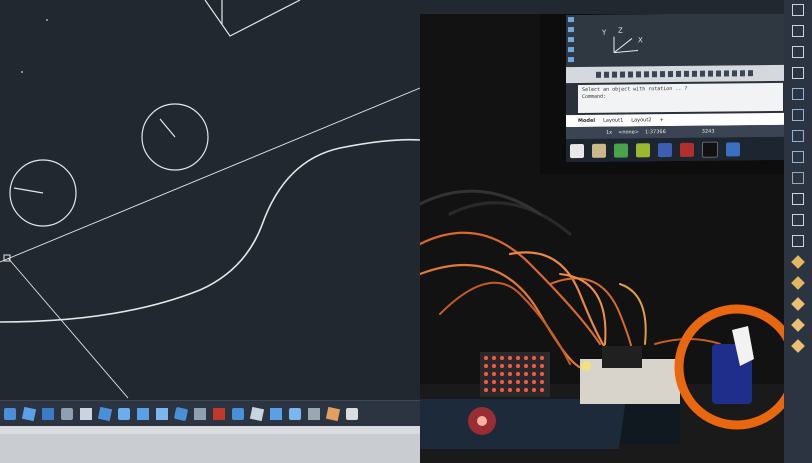  Describe the element at coordinates (67, 414) in the screenshot. I see `intersect-icon` at that location.